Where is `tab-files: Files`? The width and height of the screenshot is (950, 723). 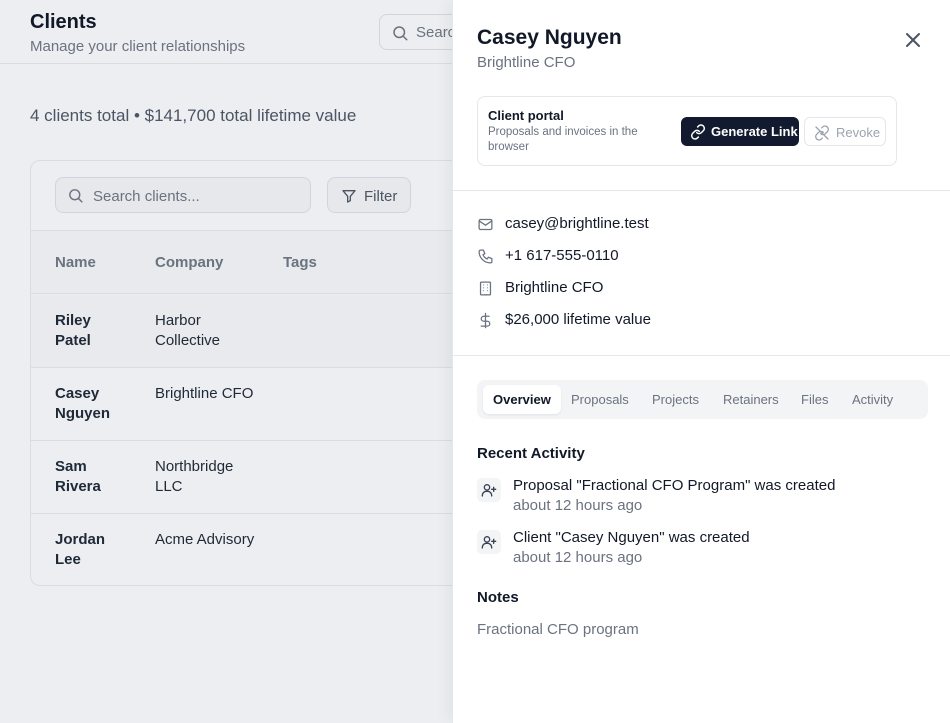
tab-files: Files is located at coordinates (814, 399).